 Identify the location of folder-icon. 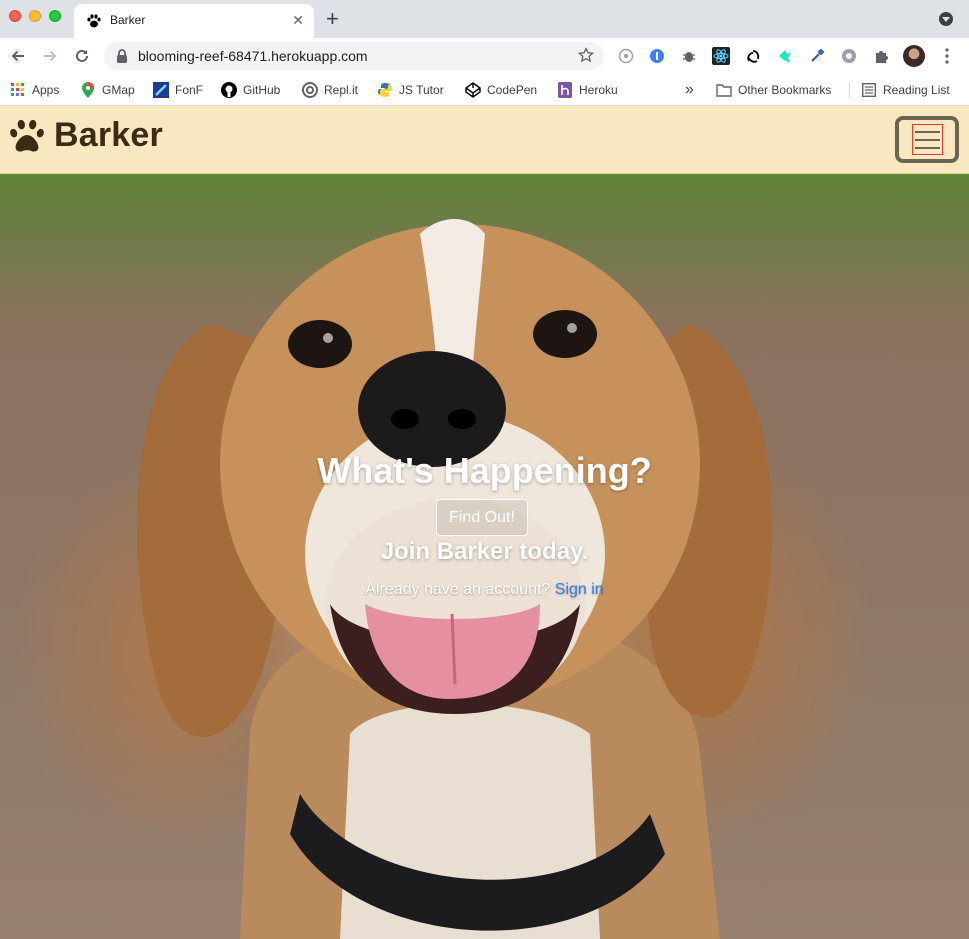
(724, 90).